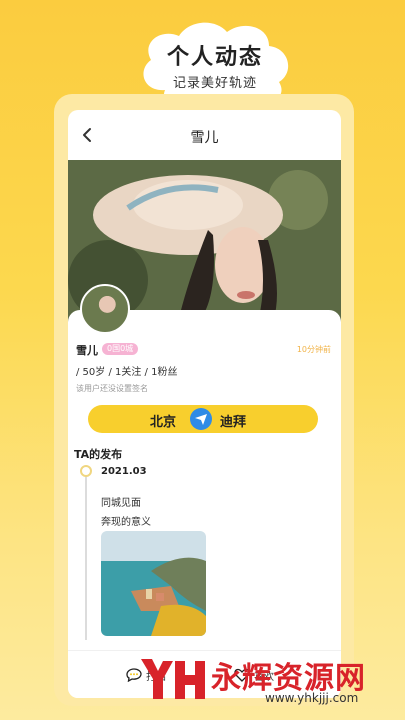  Describe the element at coordinates (105, 309) in the screenshot. I see `avatar` at that location.